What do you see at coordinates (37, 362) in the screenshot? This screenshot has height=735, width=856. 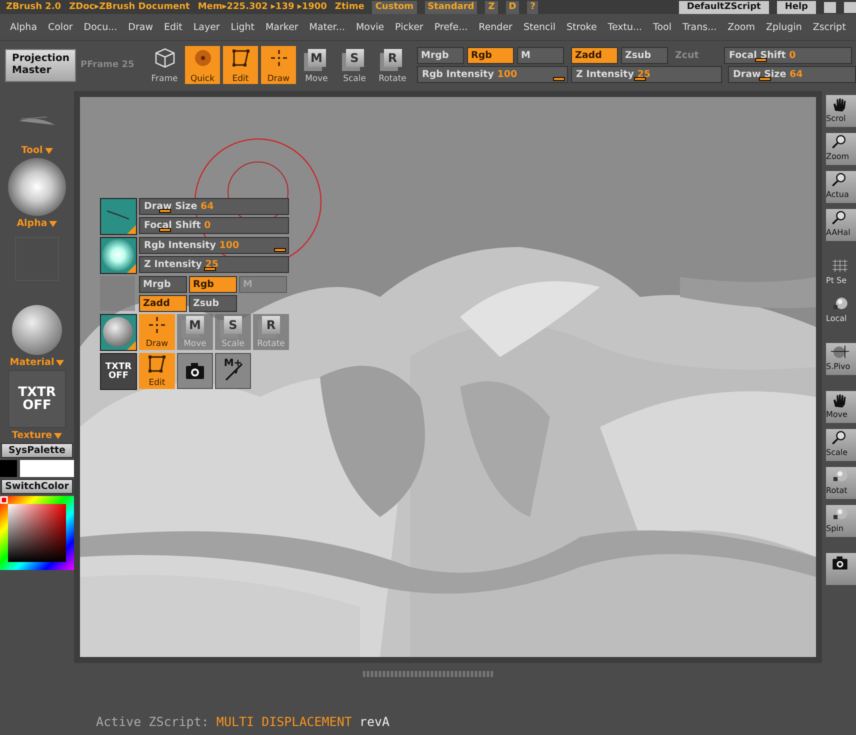 I see `palette-menu-button: Material` at bounding box center [37, 362].